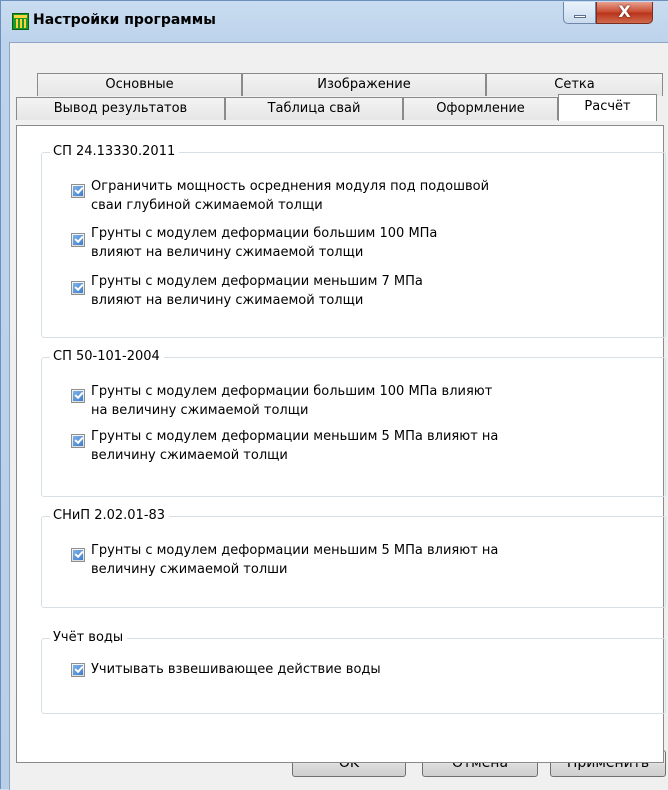  Describe the element at coordinates (139, 84) in the screenshot. I see `tab-osnovnye: Основные` at that location.